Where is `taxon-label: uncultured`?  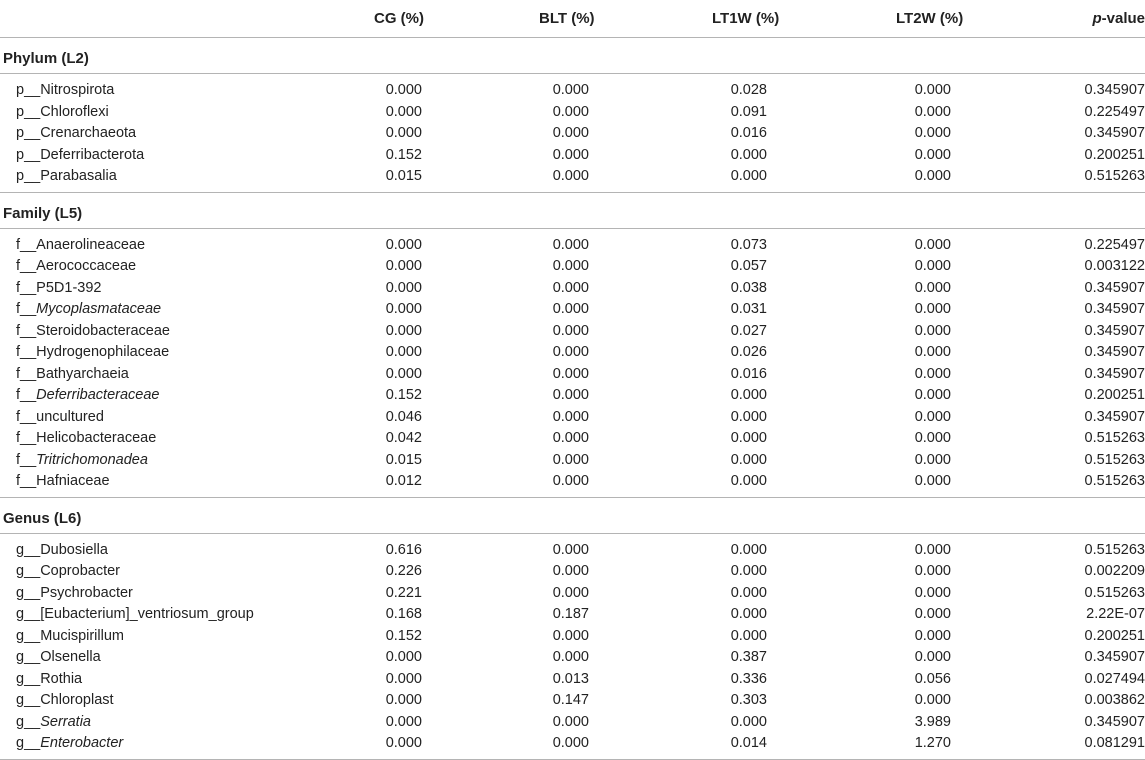
taxon-label: uncultured is located at coordinates (70, 416).